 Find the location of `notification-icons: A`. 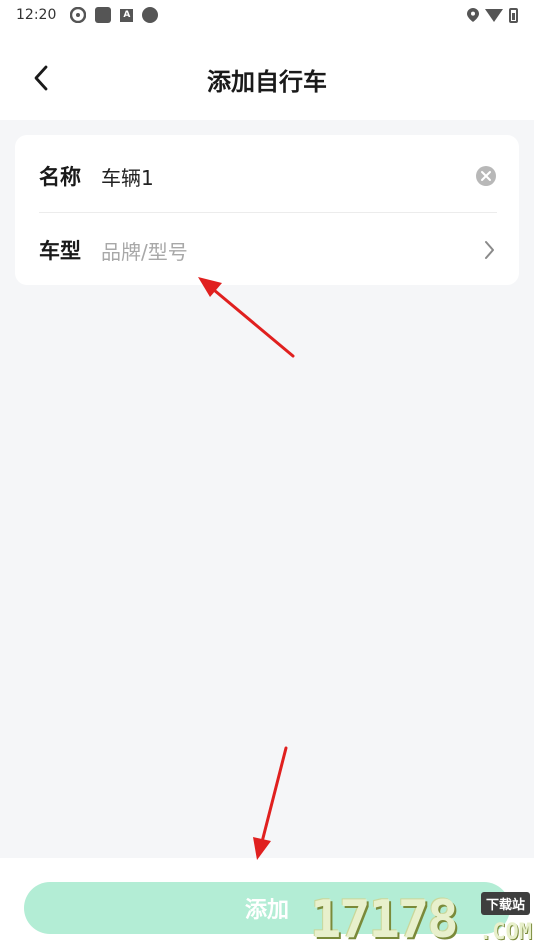

notification-icons: A is located at coordinates (114, 15).